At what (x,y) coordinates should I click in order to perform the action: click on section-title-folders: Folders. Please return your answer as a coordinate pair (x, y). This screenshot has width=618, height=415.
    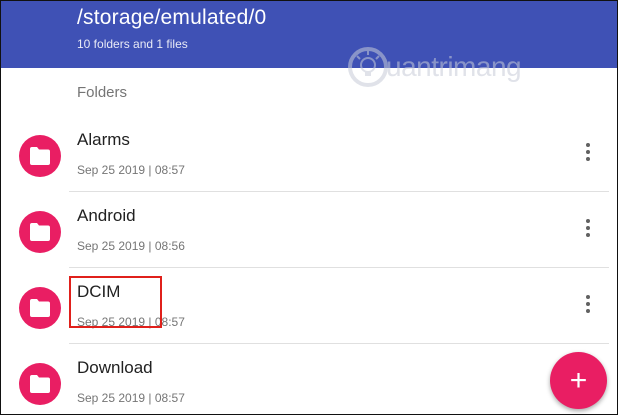
    Looking at the image, I should click on (102, 92).